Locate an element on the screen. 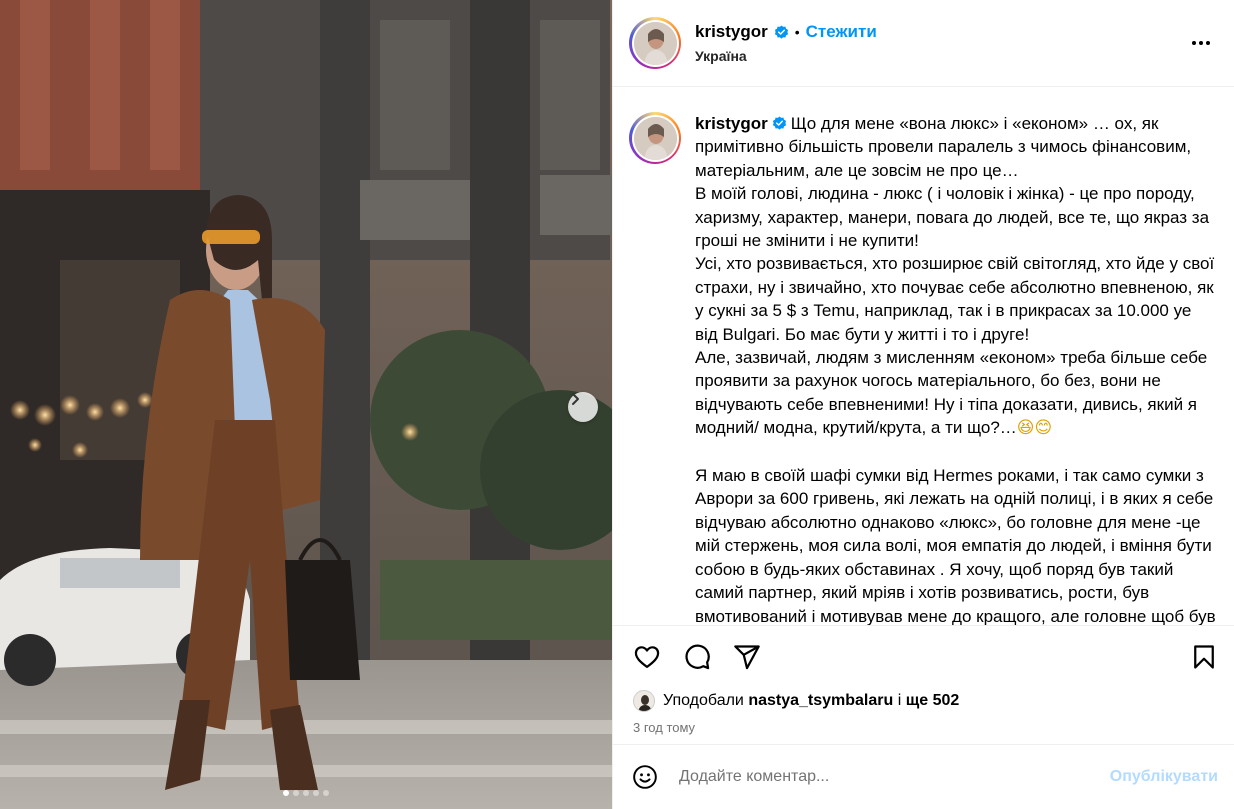  header-text: kristygor • Стежити Україна is located at coordinates (940, 43).